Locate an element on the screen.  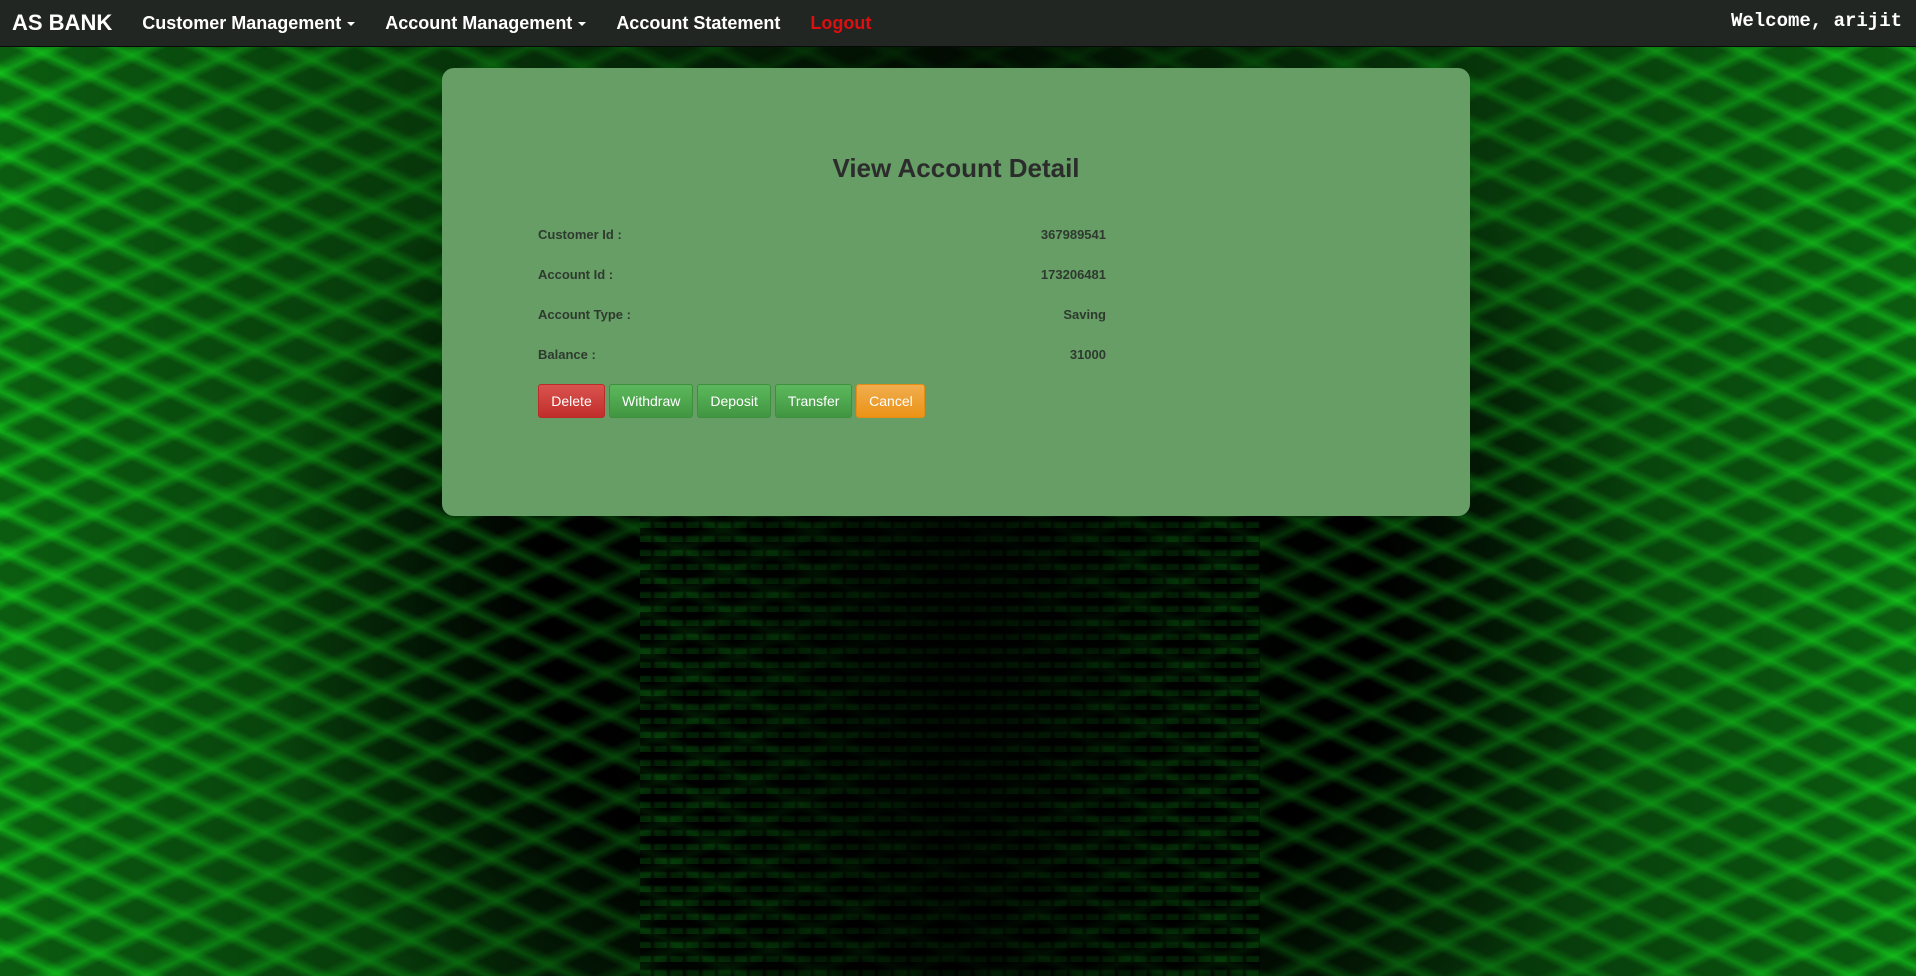
nav-account-management-label: Account Management is located at coordinates (479, 22).